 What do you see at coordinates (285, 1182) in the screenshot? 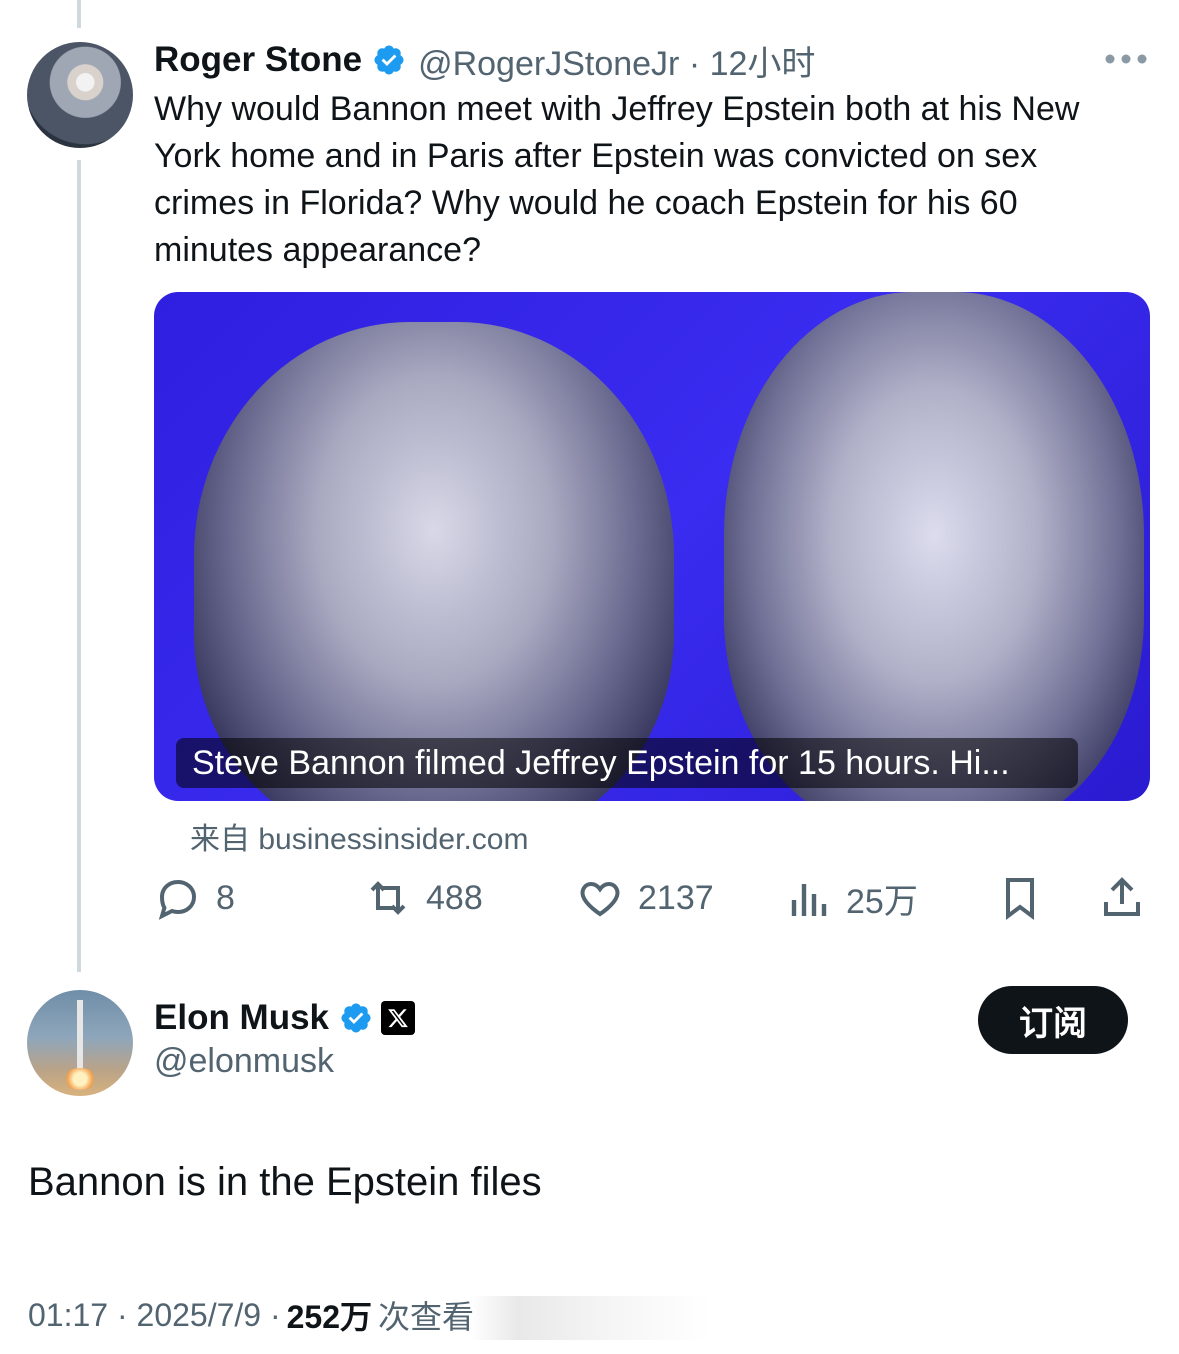
I see `reply-text: Bannon is in the Epstein files` at bounding box center [285, 1182].